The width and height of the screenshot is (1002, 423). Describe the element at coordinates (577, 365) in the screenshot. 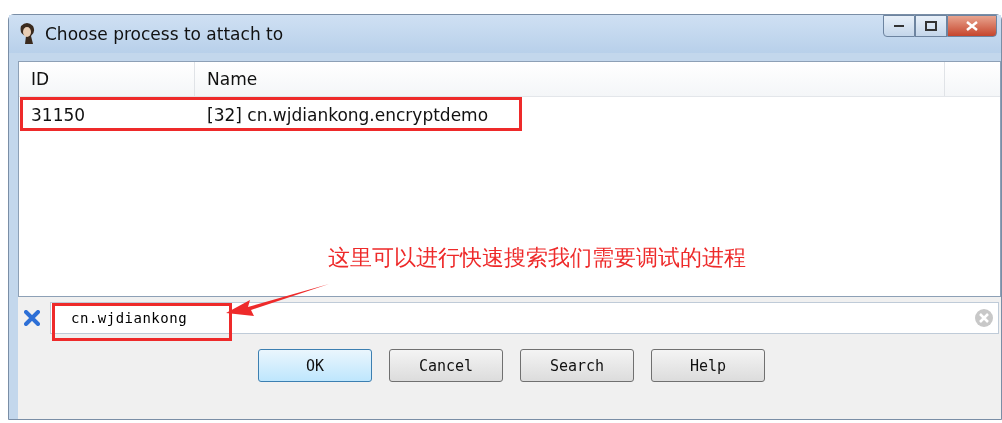

I see `dialog-button: Search` at that location.